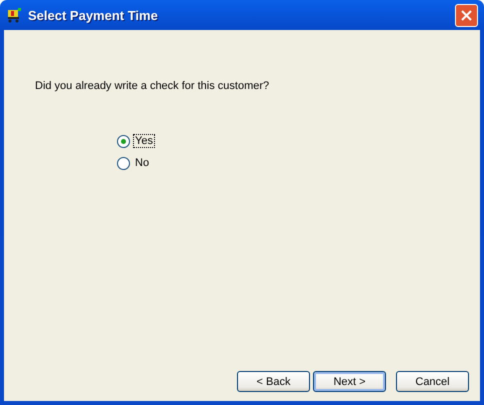 This screenshot has width=484, height=405. I want to click on dialog-button: < Back, so click(273, 381).